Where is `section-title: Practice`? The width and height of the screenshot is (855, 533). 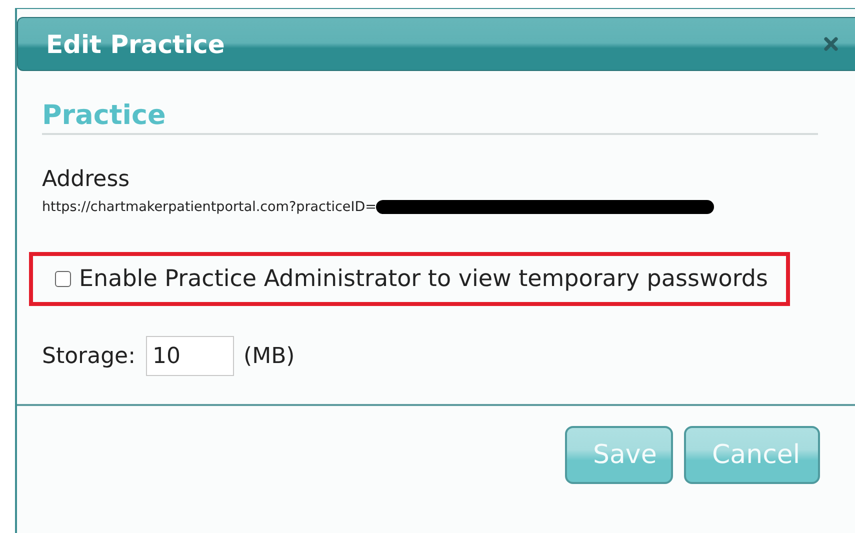 section-title: Practice is located at coordinates (104, 116).